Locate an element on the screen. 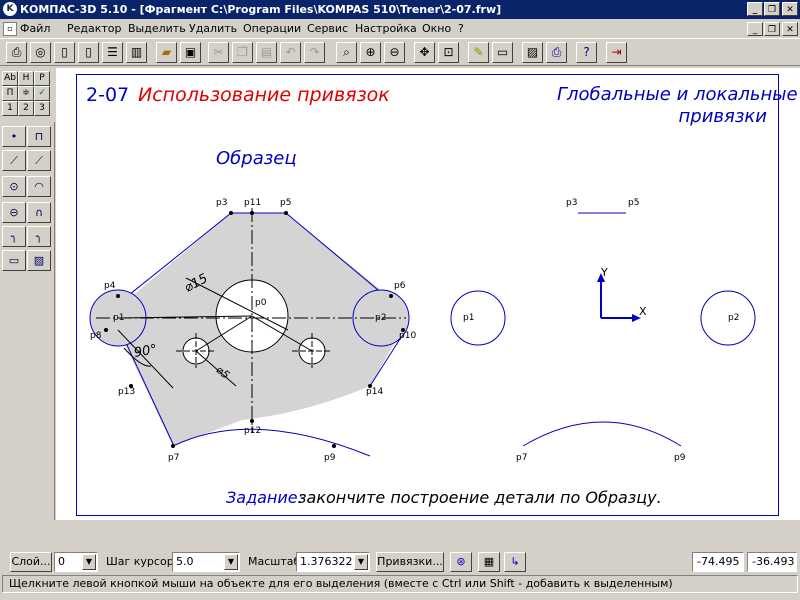 The height and width of the screenshot is (600, 800). edit-tool-button: П is located at coordinates (10, 93).